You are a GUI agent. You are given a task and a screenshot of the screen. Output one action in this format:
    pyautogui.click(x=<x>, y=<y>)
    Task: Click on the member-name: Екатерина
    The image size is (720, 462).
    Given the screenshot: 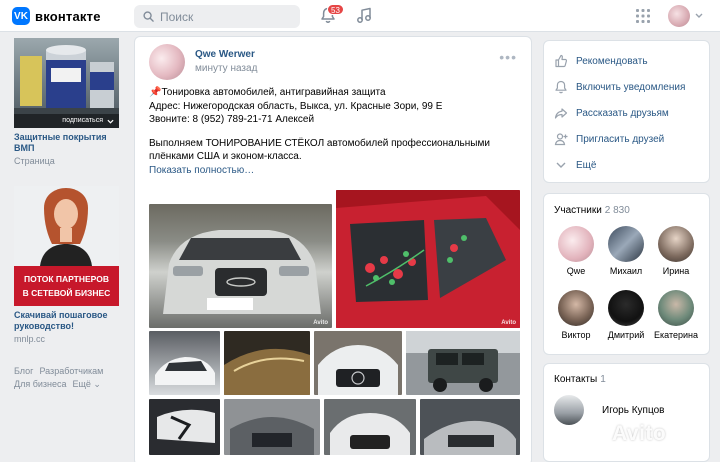 What is the action you would take?
    pyautogui.click(x=676, y=335)
    